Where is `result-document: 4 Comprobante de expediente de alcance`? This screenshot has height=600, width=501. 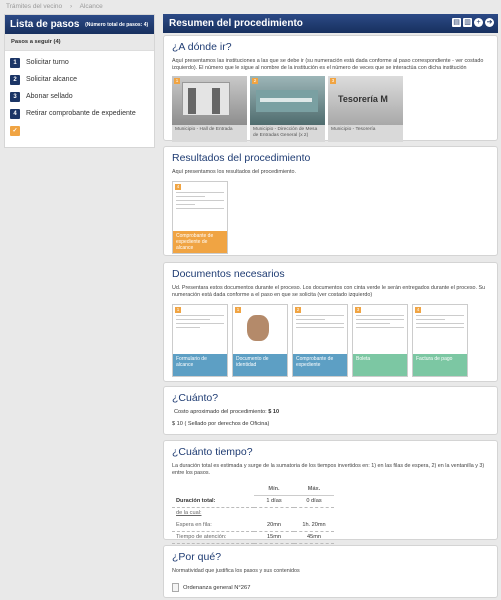
result-document: 4 Comprobante de expediente de alcance is located at coordinates (200, 217).